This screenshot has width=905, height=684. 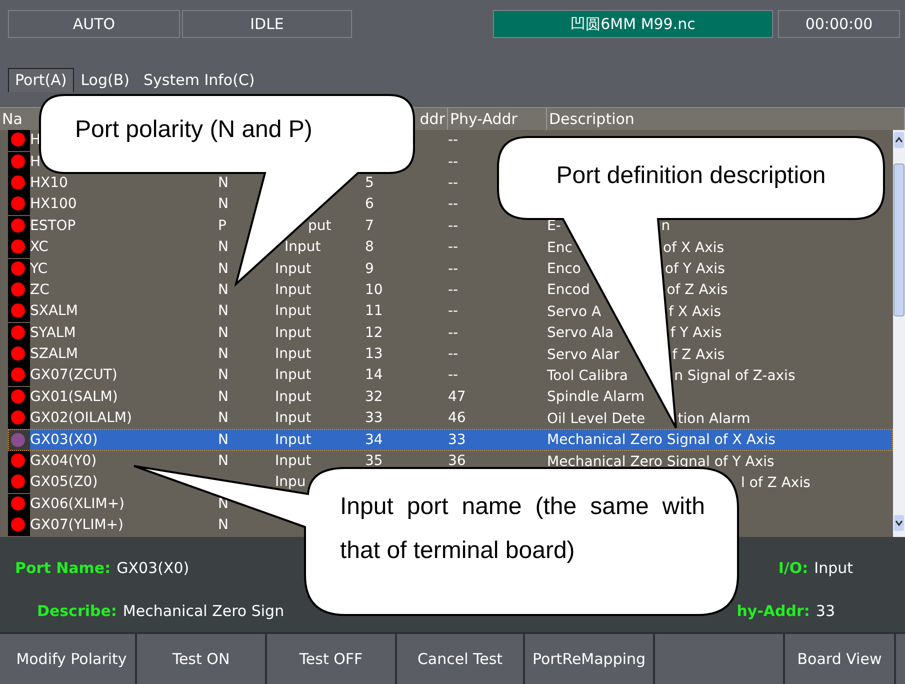 I want to click on field-label: Describe:, so click(x=77, y=611).